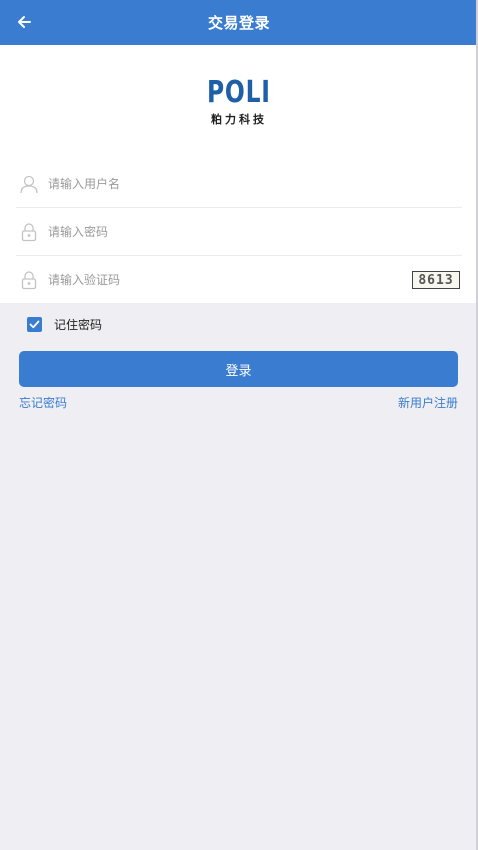 The width and height of the screenshot is (478, 850). I want to click on back-button, so click(24, 22).